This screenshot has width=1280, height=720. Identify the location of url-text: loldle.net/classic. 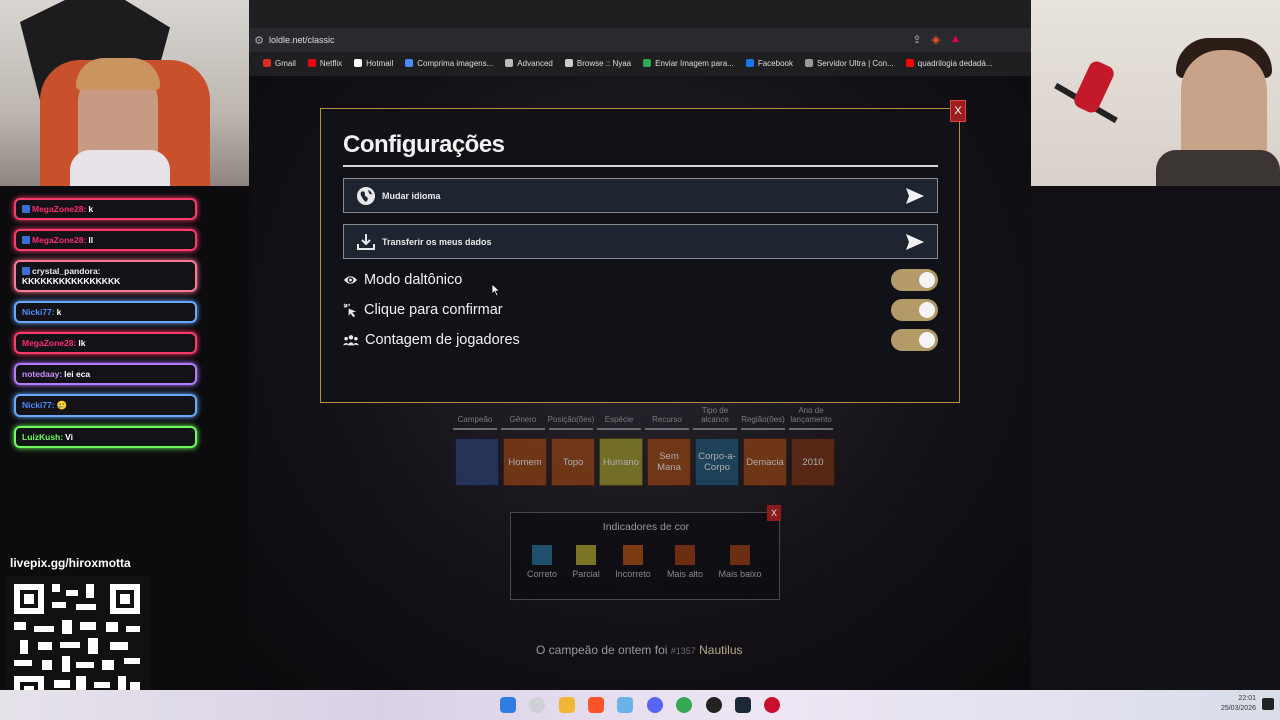
(302, 40).